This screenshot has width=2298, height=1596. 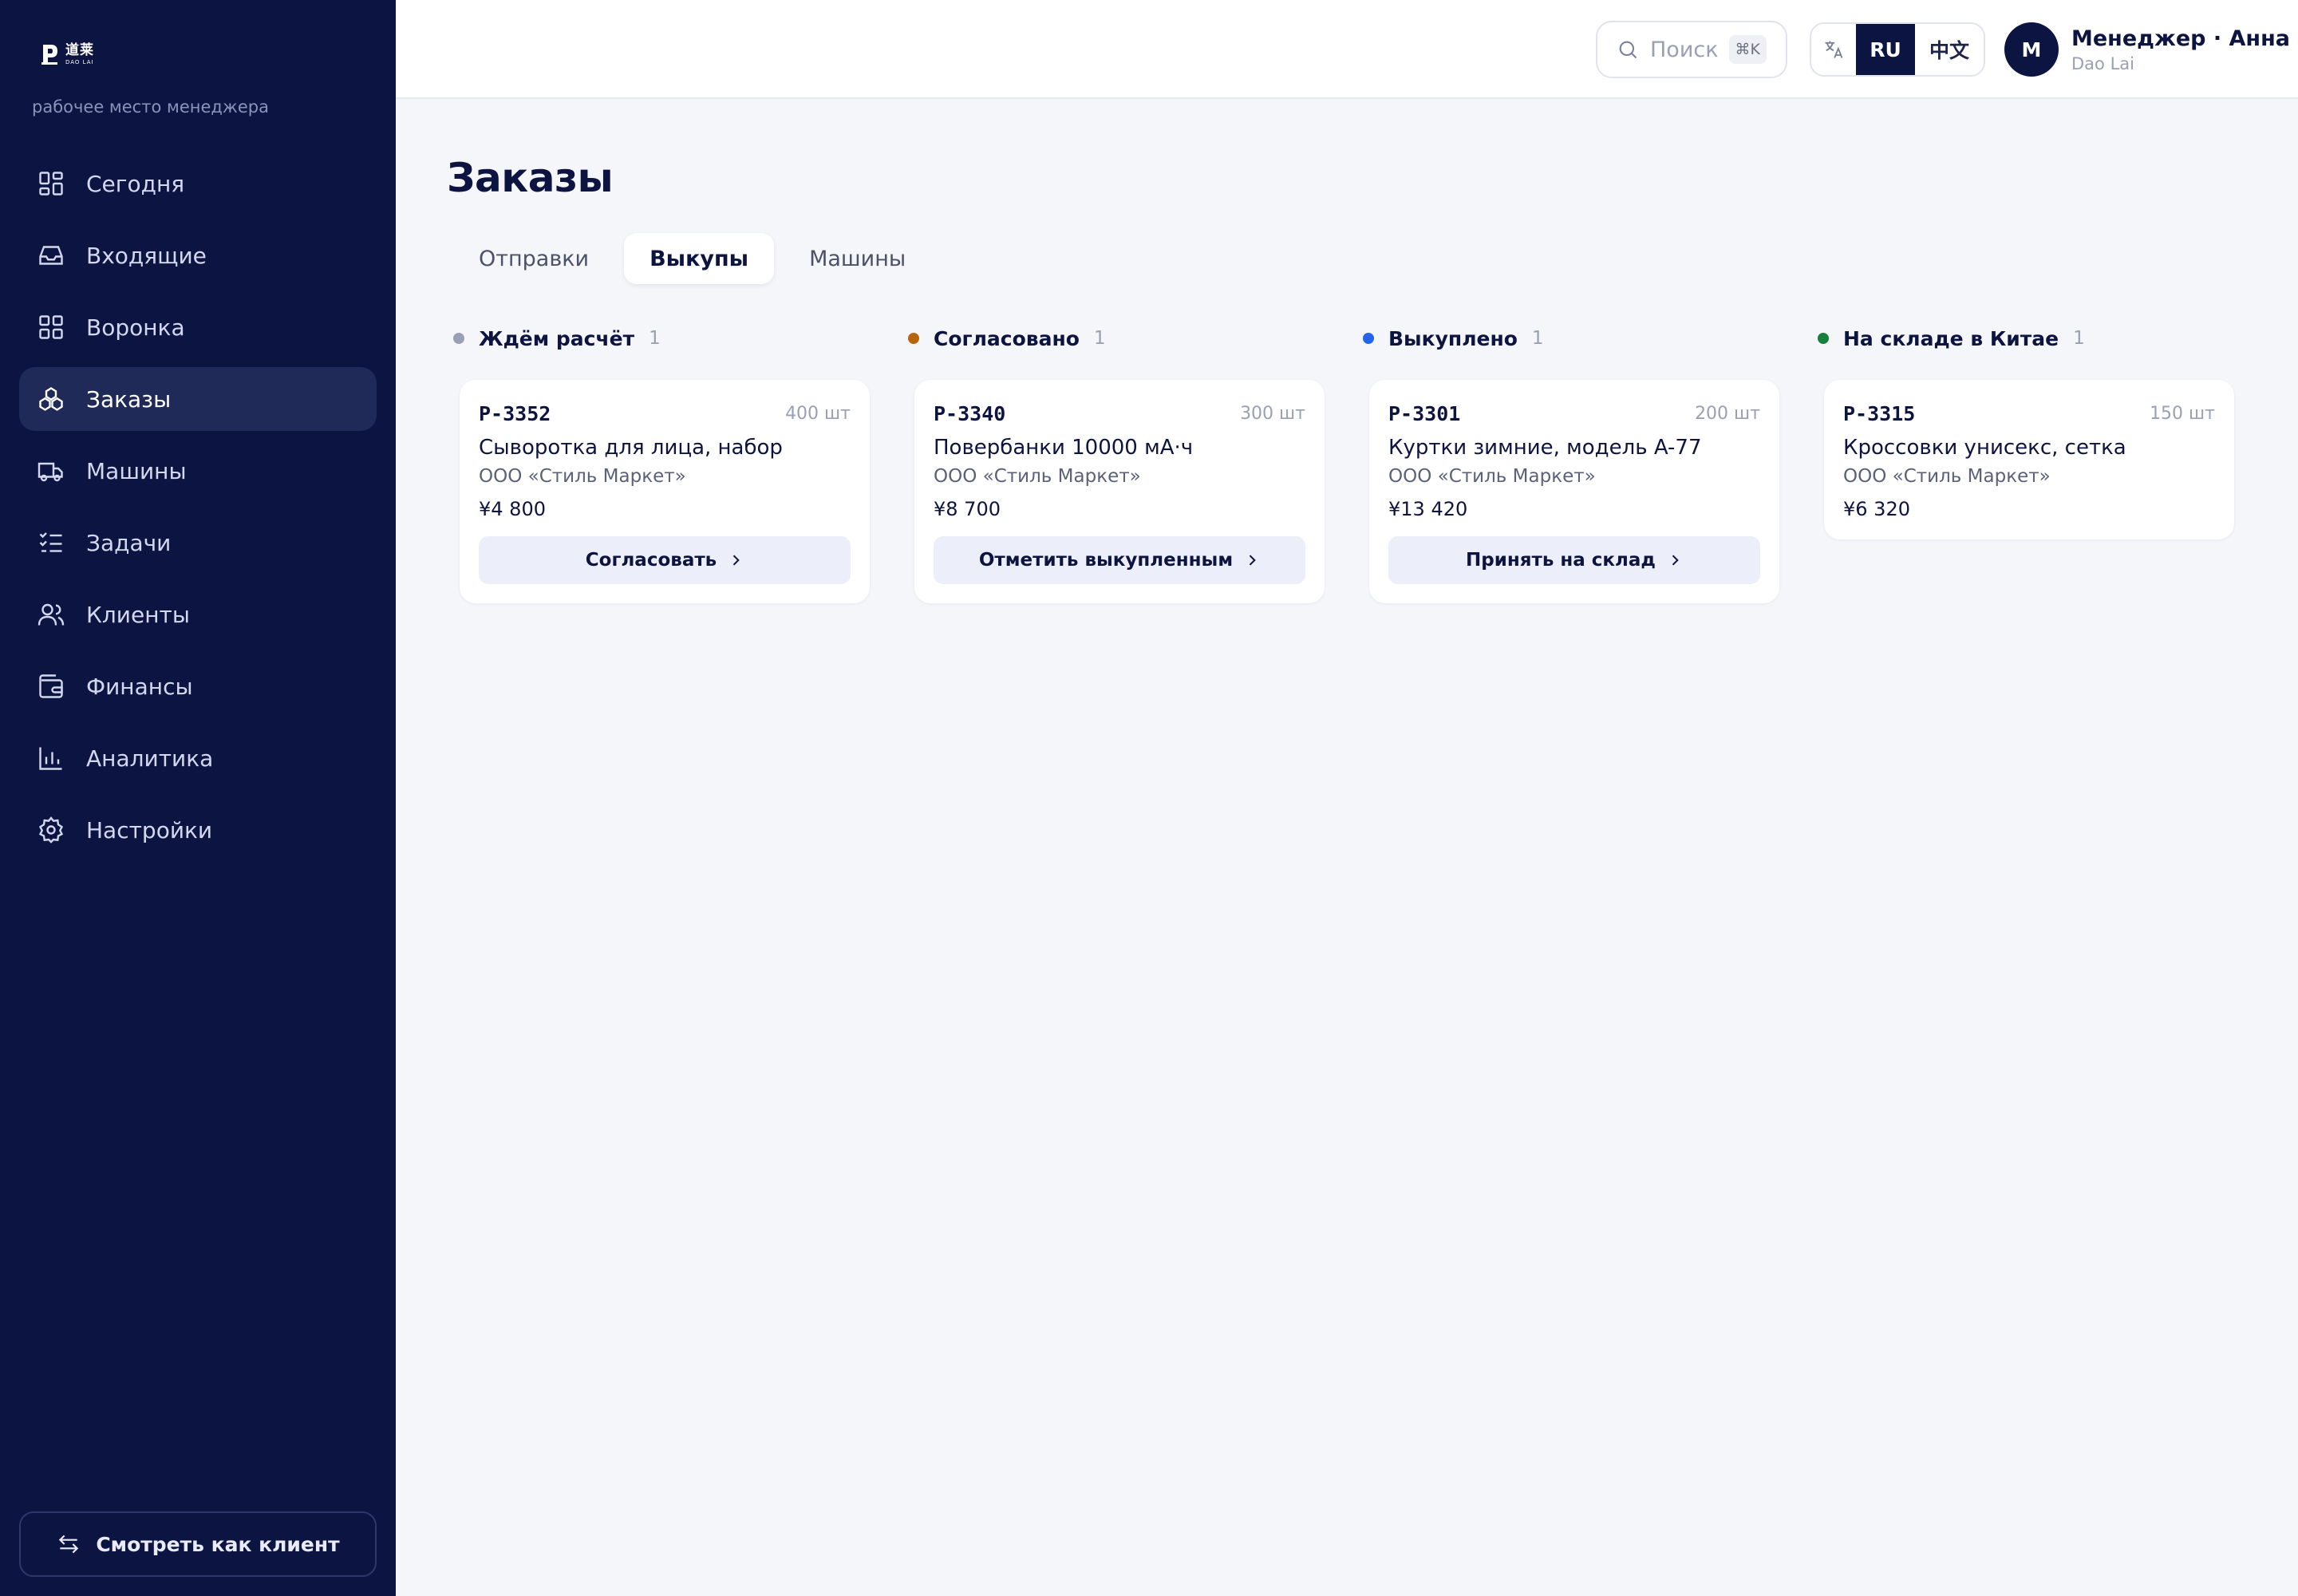 I want to click on order-qty: 400 шт, so click(x=818, y=414).